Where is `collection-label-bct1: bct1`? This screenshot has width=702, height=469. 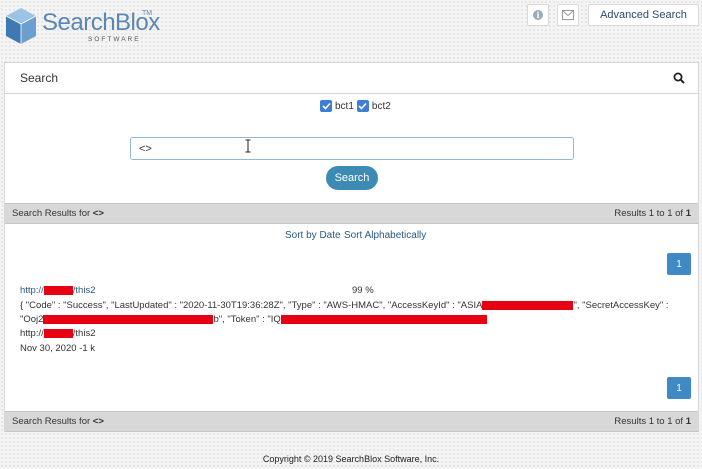
collection-label-bct1: bct1 is located at coordinates (344, 106).